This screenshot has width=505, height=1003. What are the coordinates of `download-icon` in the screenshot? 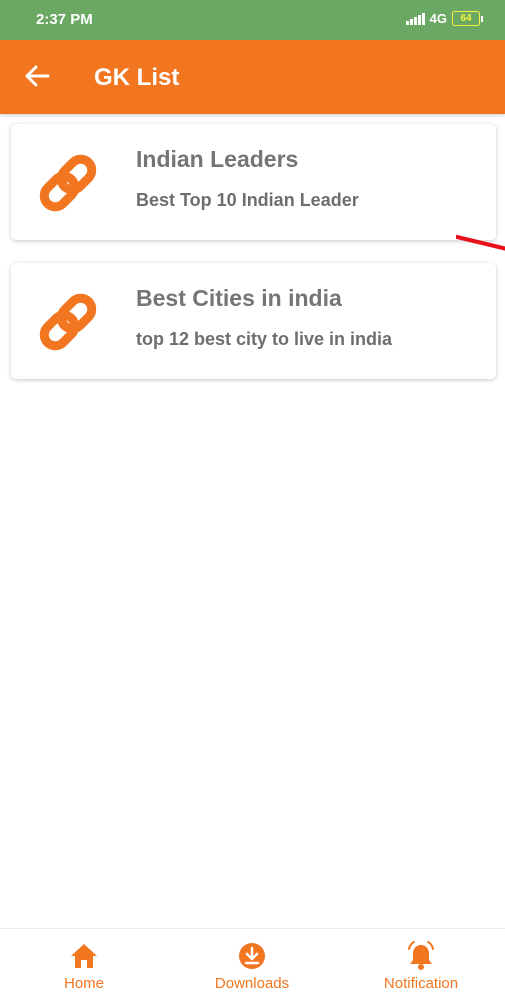 It's located at (252, 956).